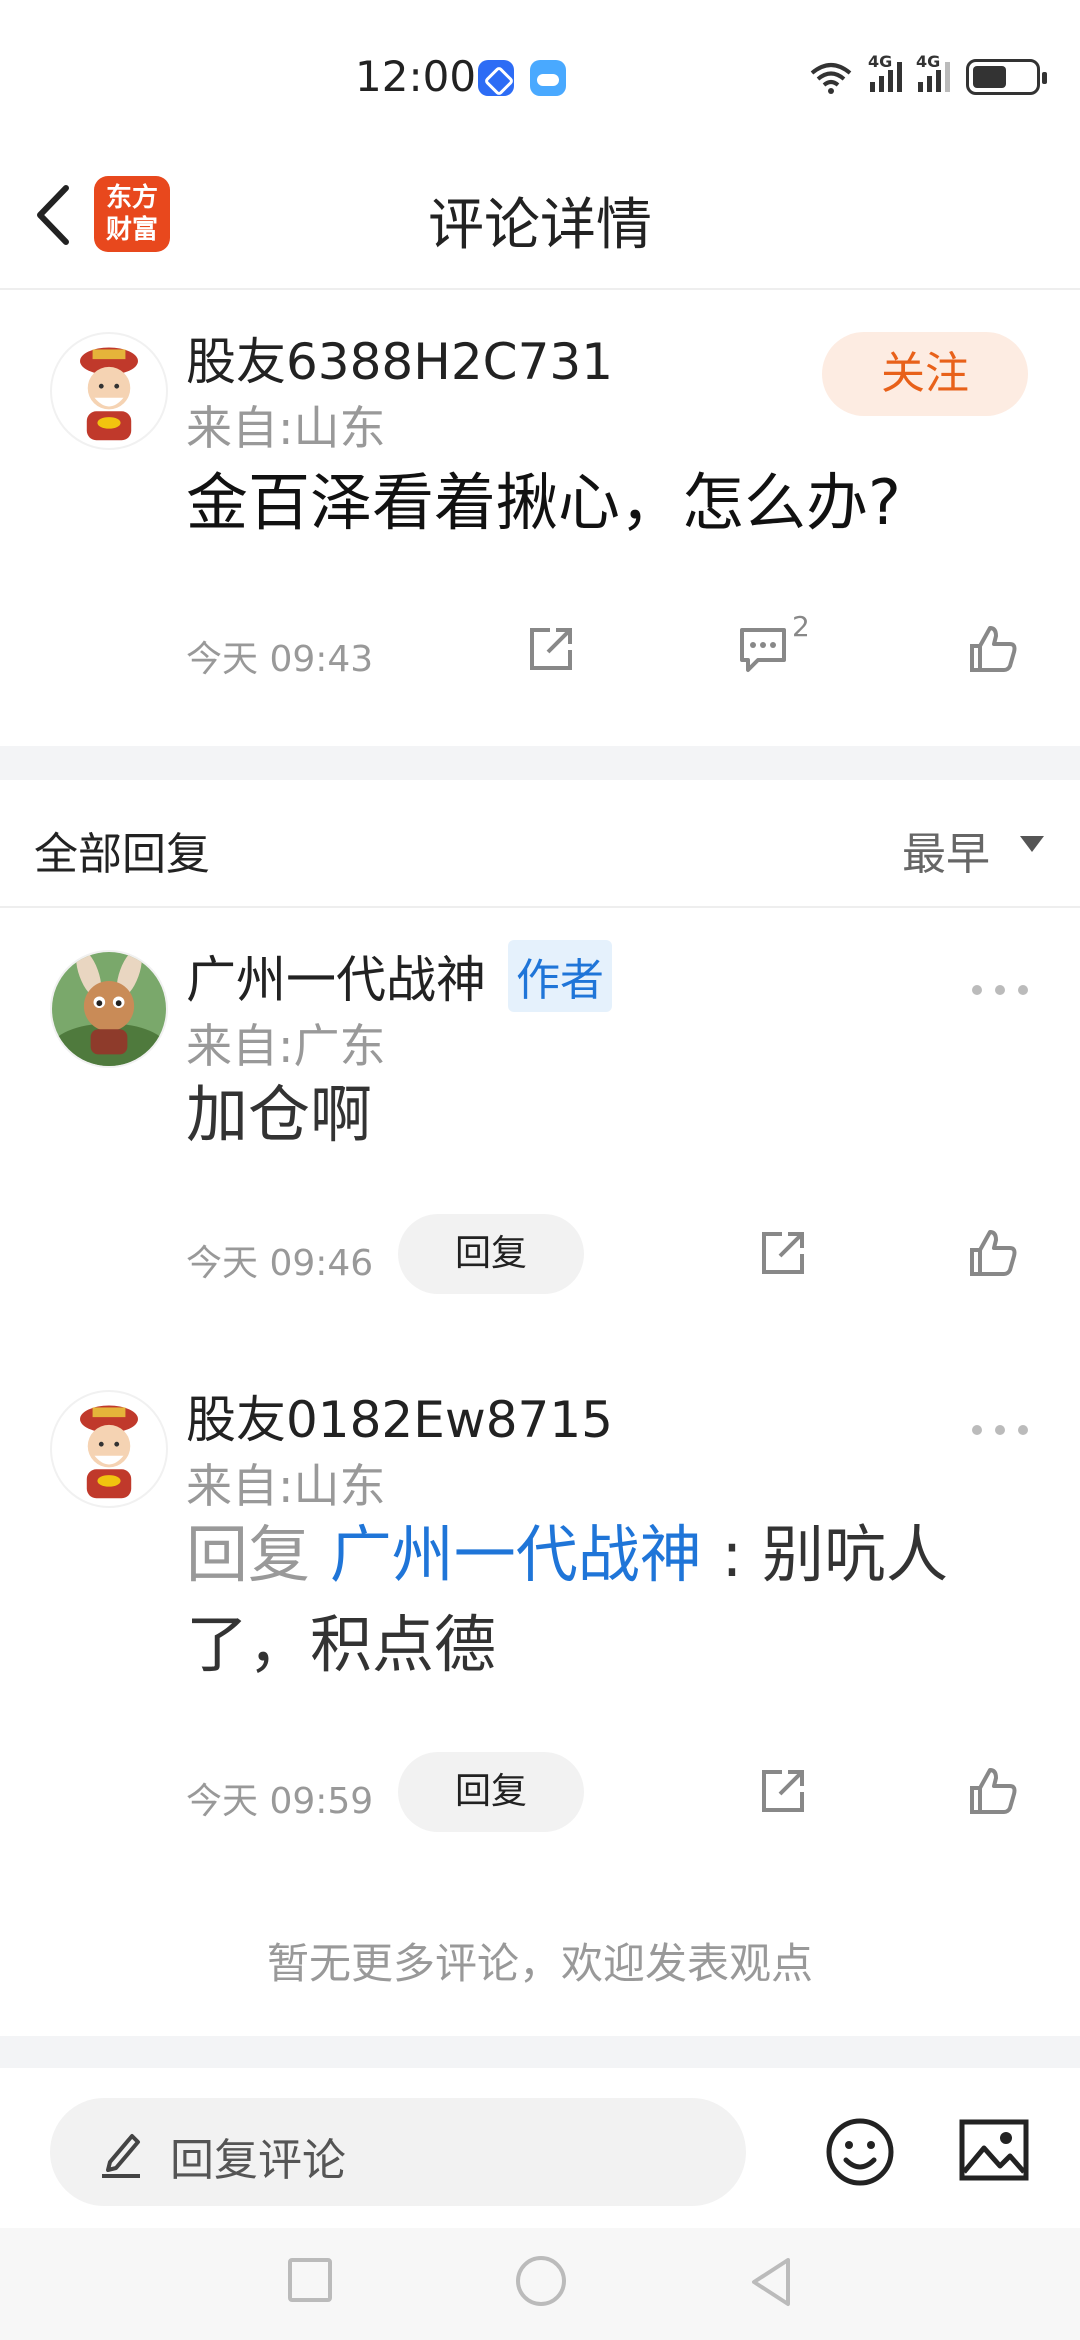 The image size is (1080, 2340). I want to click on reply-location: 来自:广东, so click(286, 1046).